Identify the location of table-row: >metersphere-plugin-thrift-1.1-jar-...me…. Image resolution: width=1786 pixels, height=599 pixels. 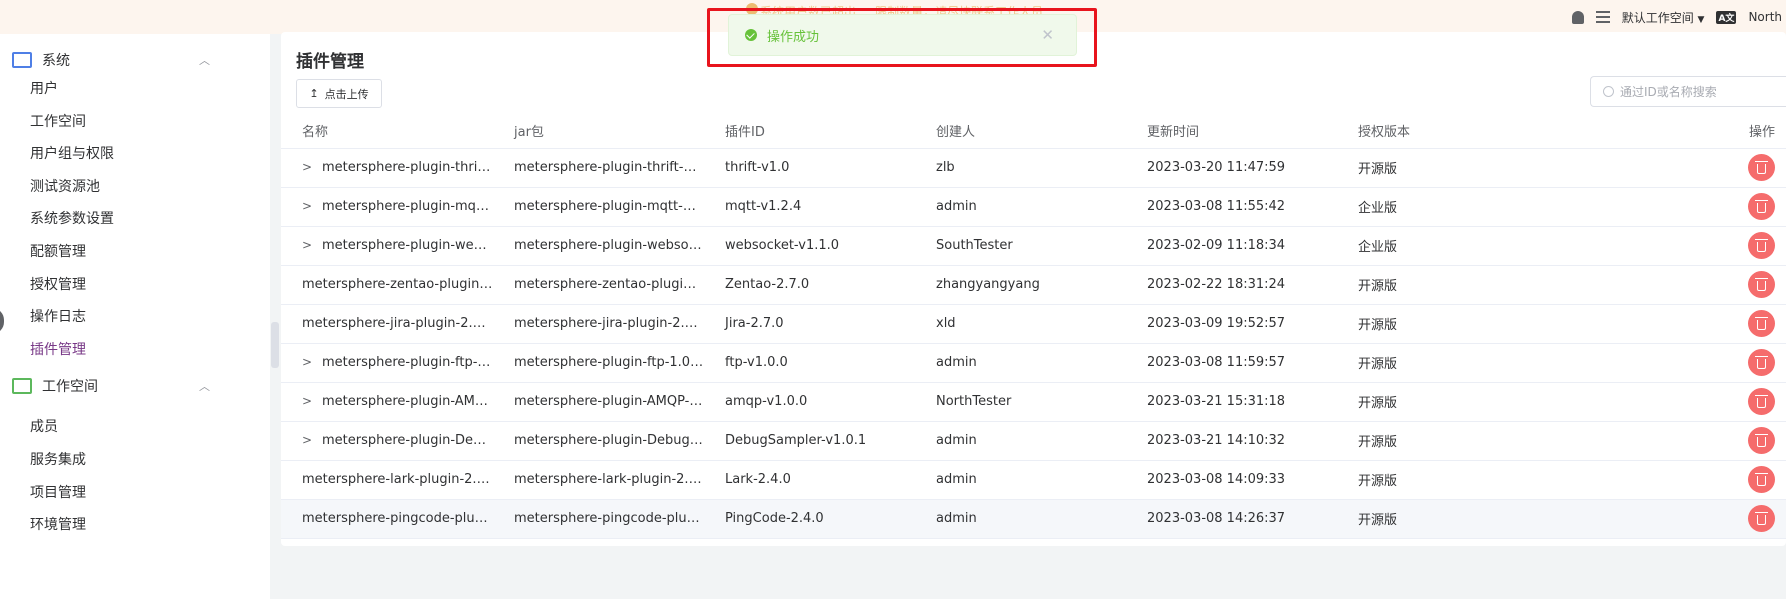
(1033, 168).